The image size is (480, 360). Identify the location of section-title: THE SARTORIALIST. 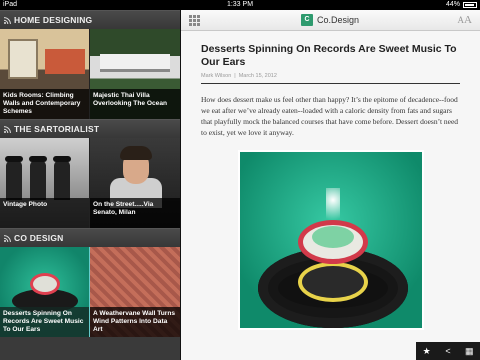
(57, 129).